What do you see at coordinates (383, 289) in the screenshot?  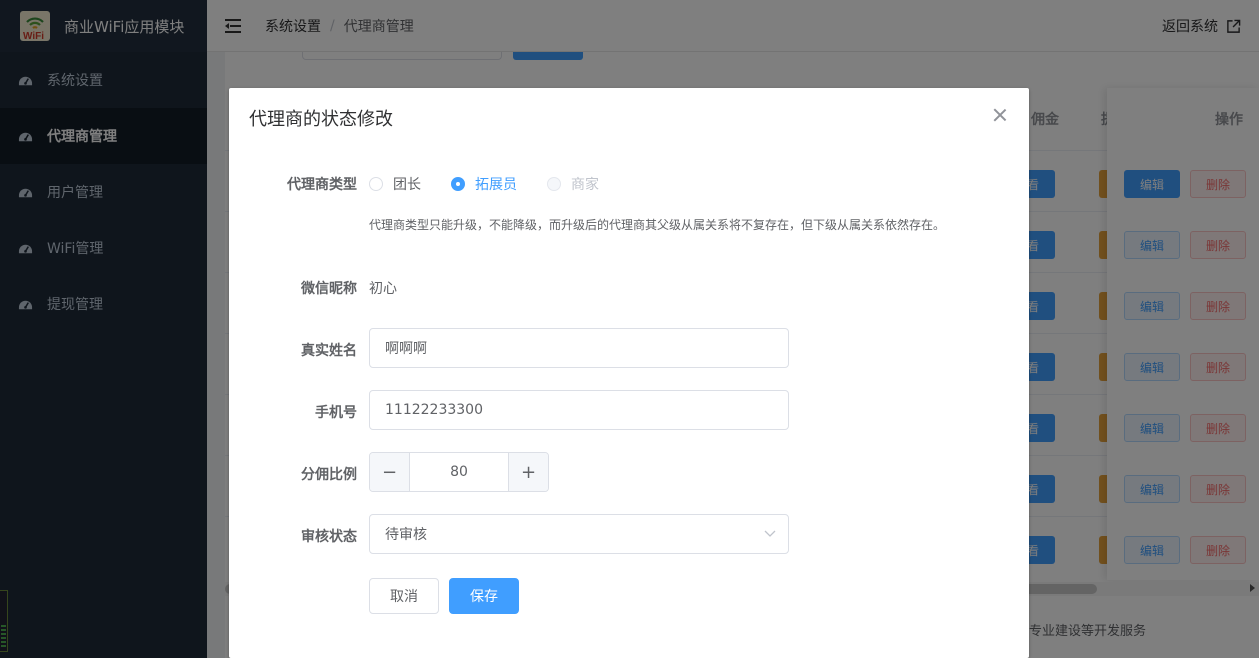 I see `nickname-value: 初心` at bounding box center [383, 289].